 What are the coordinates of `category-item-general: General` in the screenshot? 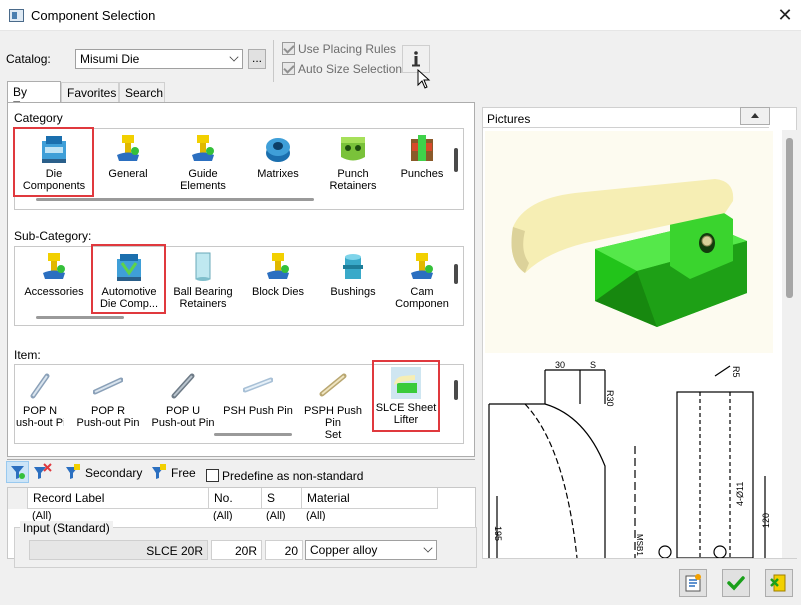 It's located at (128, 156).